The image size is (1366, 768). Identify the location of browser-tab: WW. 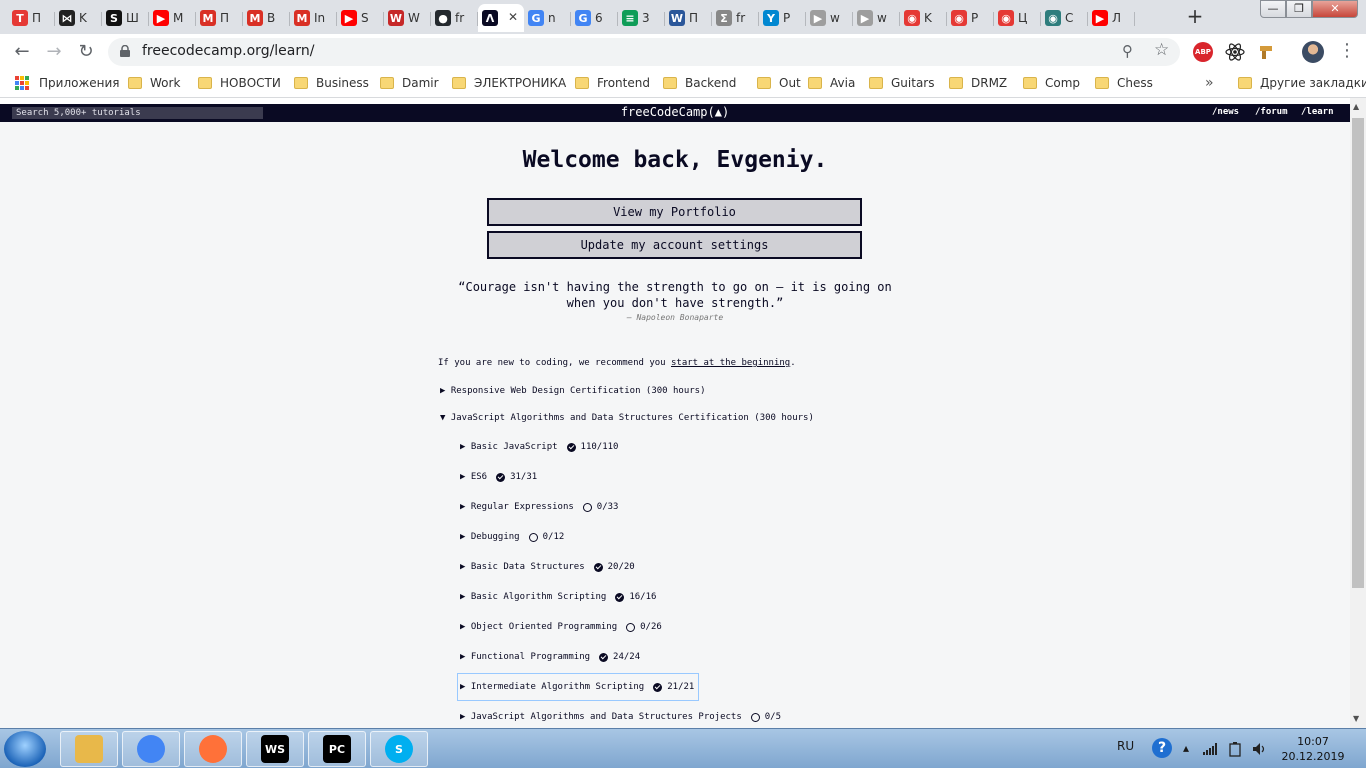
(407, 18).